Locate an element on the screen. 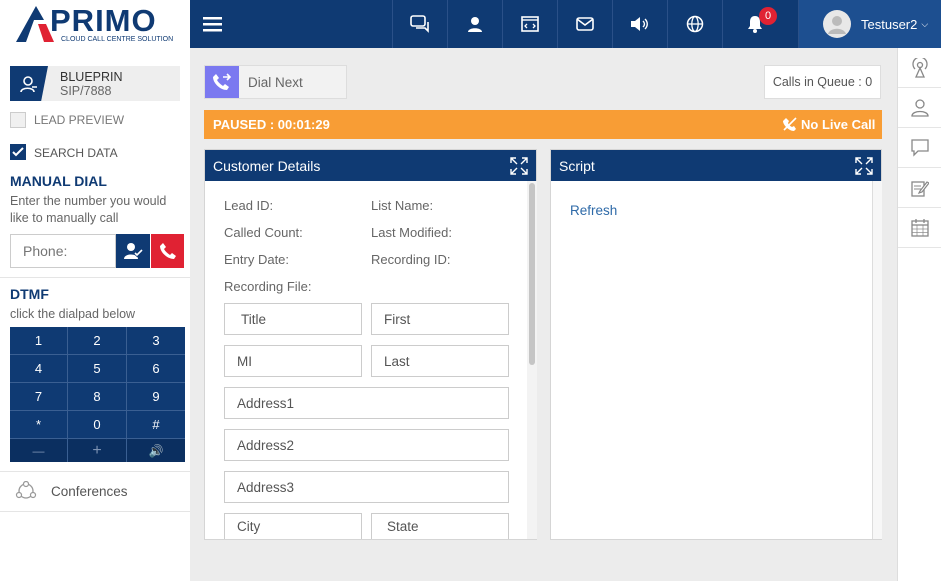 Image resolution: width=941 pixels, height=581 pixels. code-window-icon is located at coordinates (530, 24).